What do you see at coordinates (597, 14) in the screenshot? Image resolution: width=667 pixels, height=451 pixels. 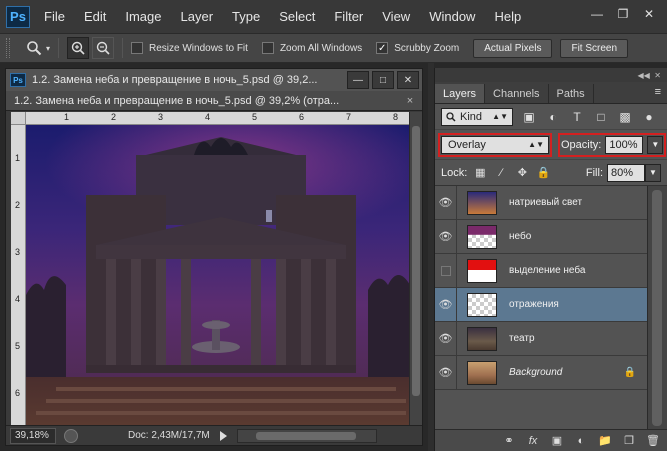 I see `minimize-icon: —` at bounding box center [597, 14].